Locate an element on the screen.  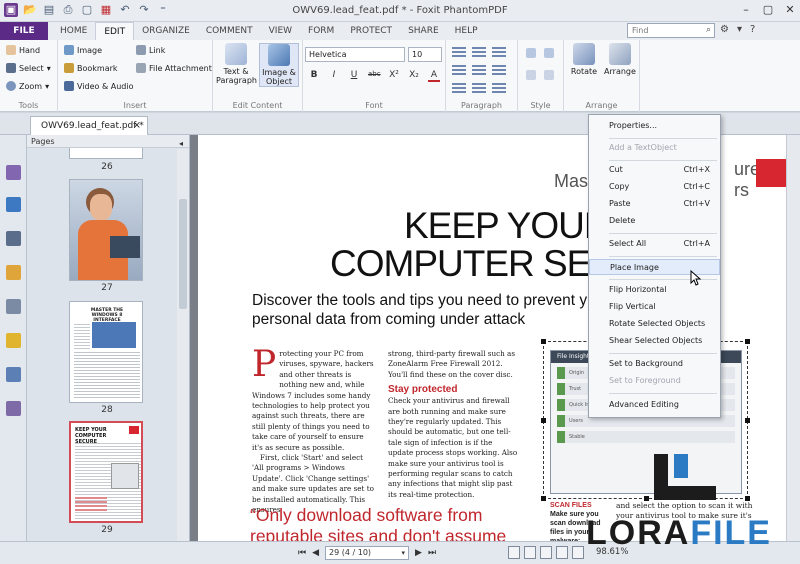
continuous-view-icon is located at coordinates (530, 552).